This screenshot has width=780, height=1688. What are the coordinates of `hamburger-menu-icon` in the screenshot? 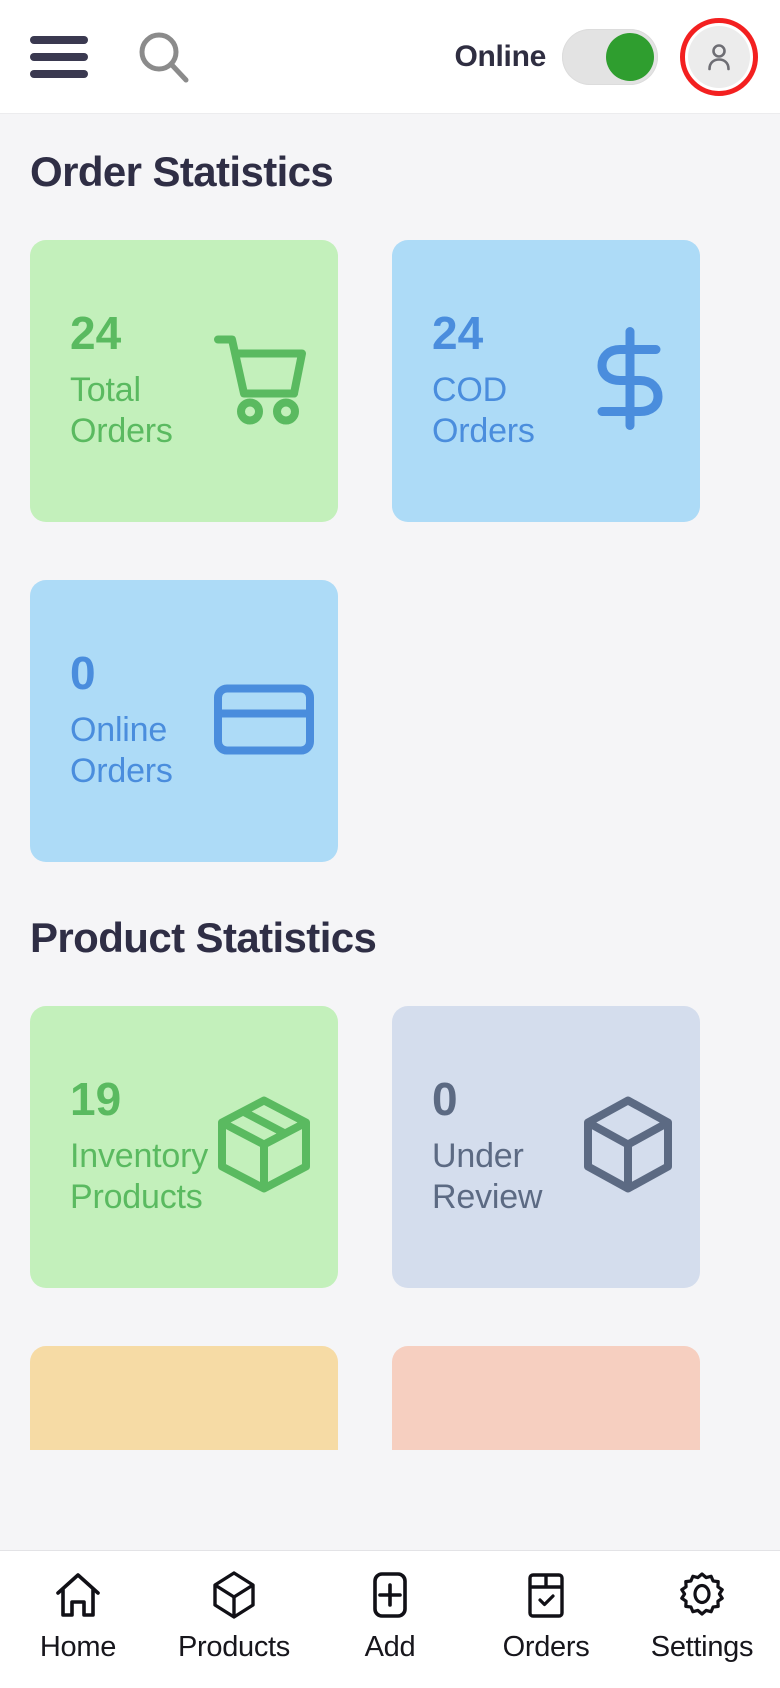 It's located at (59, 56).